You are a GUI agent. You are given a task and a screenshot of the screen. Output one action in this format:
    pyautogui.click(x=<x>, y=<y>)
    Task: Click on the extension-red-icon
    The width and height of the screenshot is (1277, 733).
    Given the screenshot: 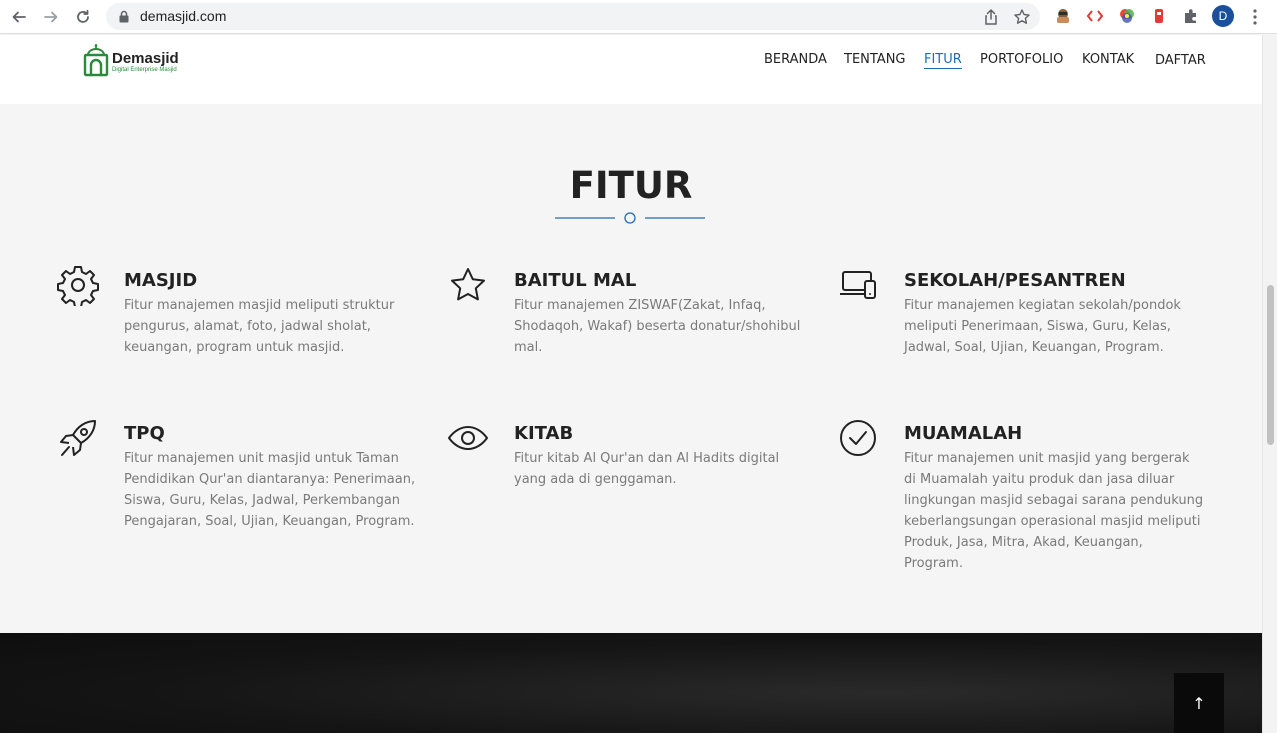 What is the action you would take?
    pyautogui.click(x=1159, y=16)
    